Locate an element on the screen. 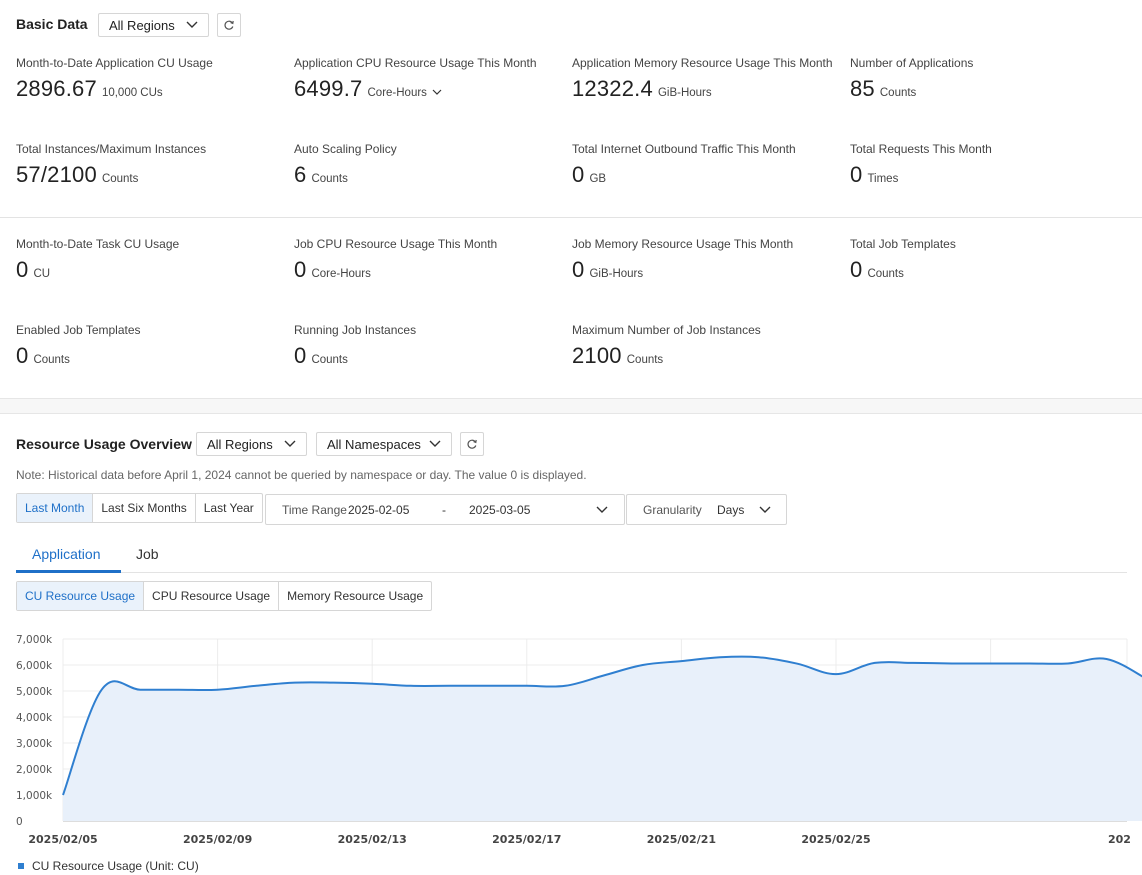 Image resolution: width=1142 pixels, height=875 pixels. time-range-picker: Time Range 2025-02-05 - 2025-03-05 is located at coordinates (445, 509).